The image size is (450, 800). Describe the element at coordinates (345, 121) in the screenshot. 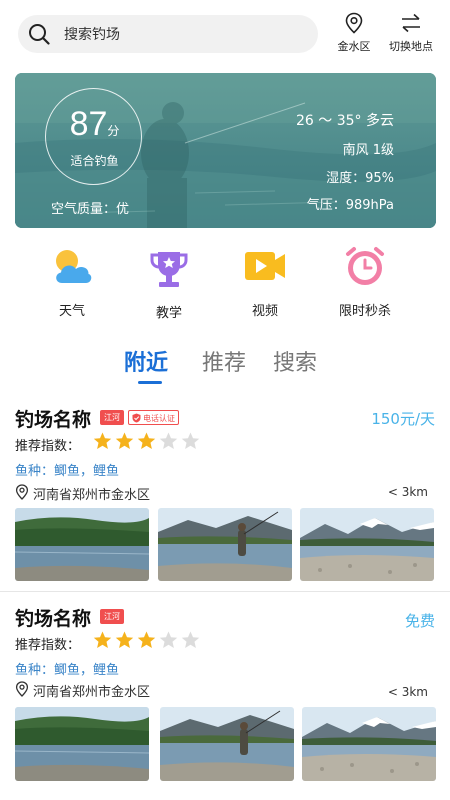

I see `temperature-range: 26 ～ 35° 多云` at that location.